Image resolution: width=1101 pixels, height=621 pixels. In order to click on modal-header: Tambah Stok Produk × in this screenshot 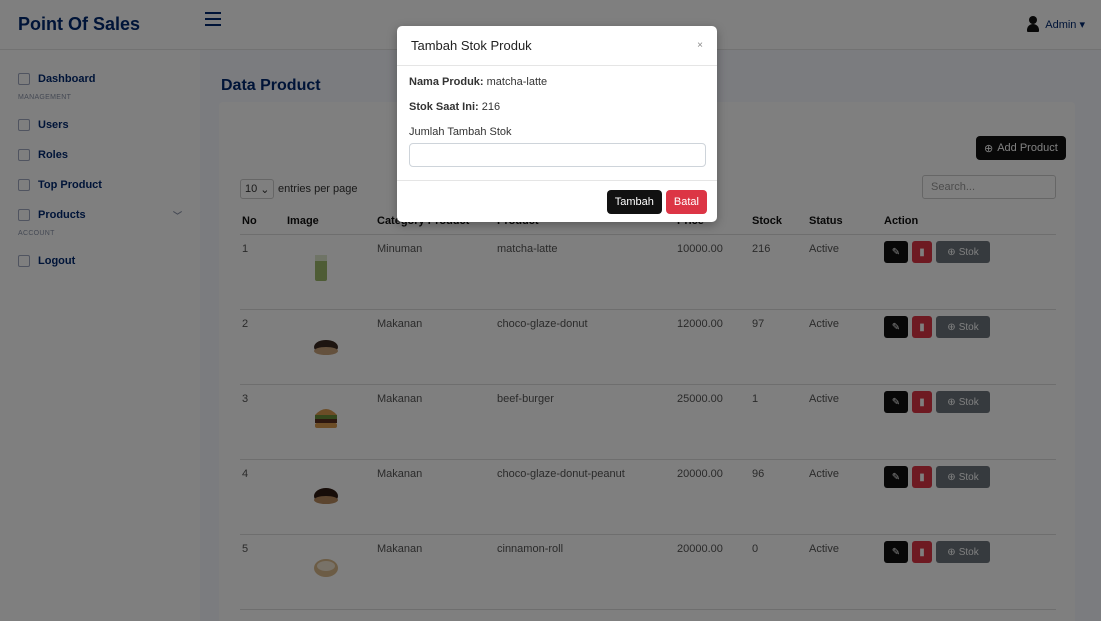, I will do `click(557, 46)`.